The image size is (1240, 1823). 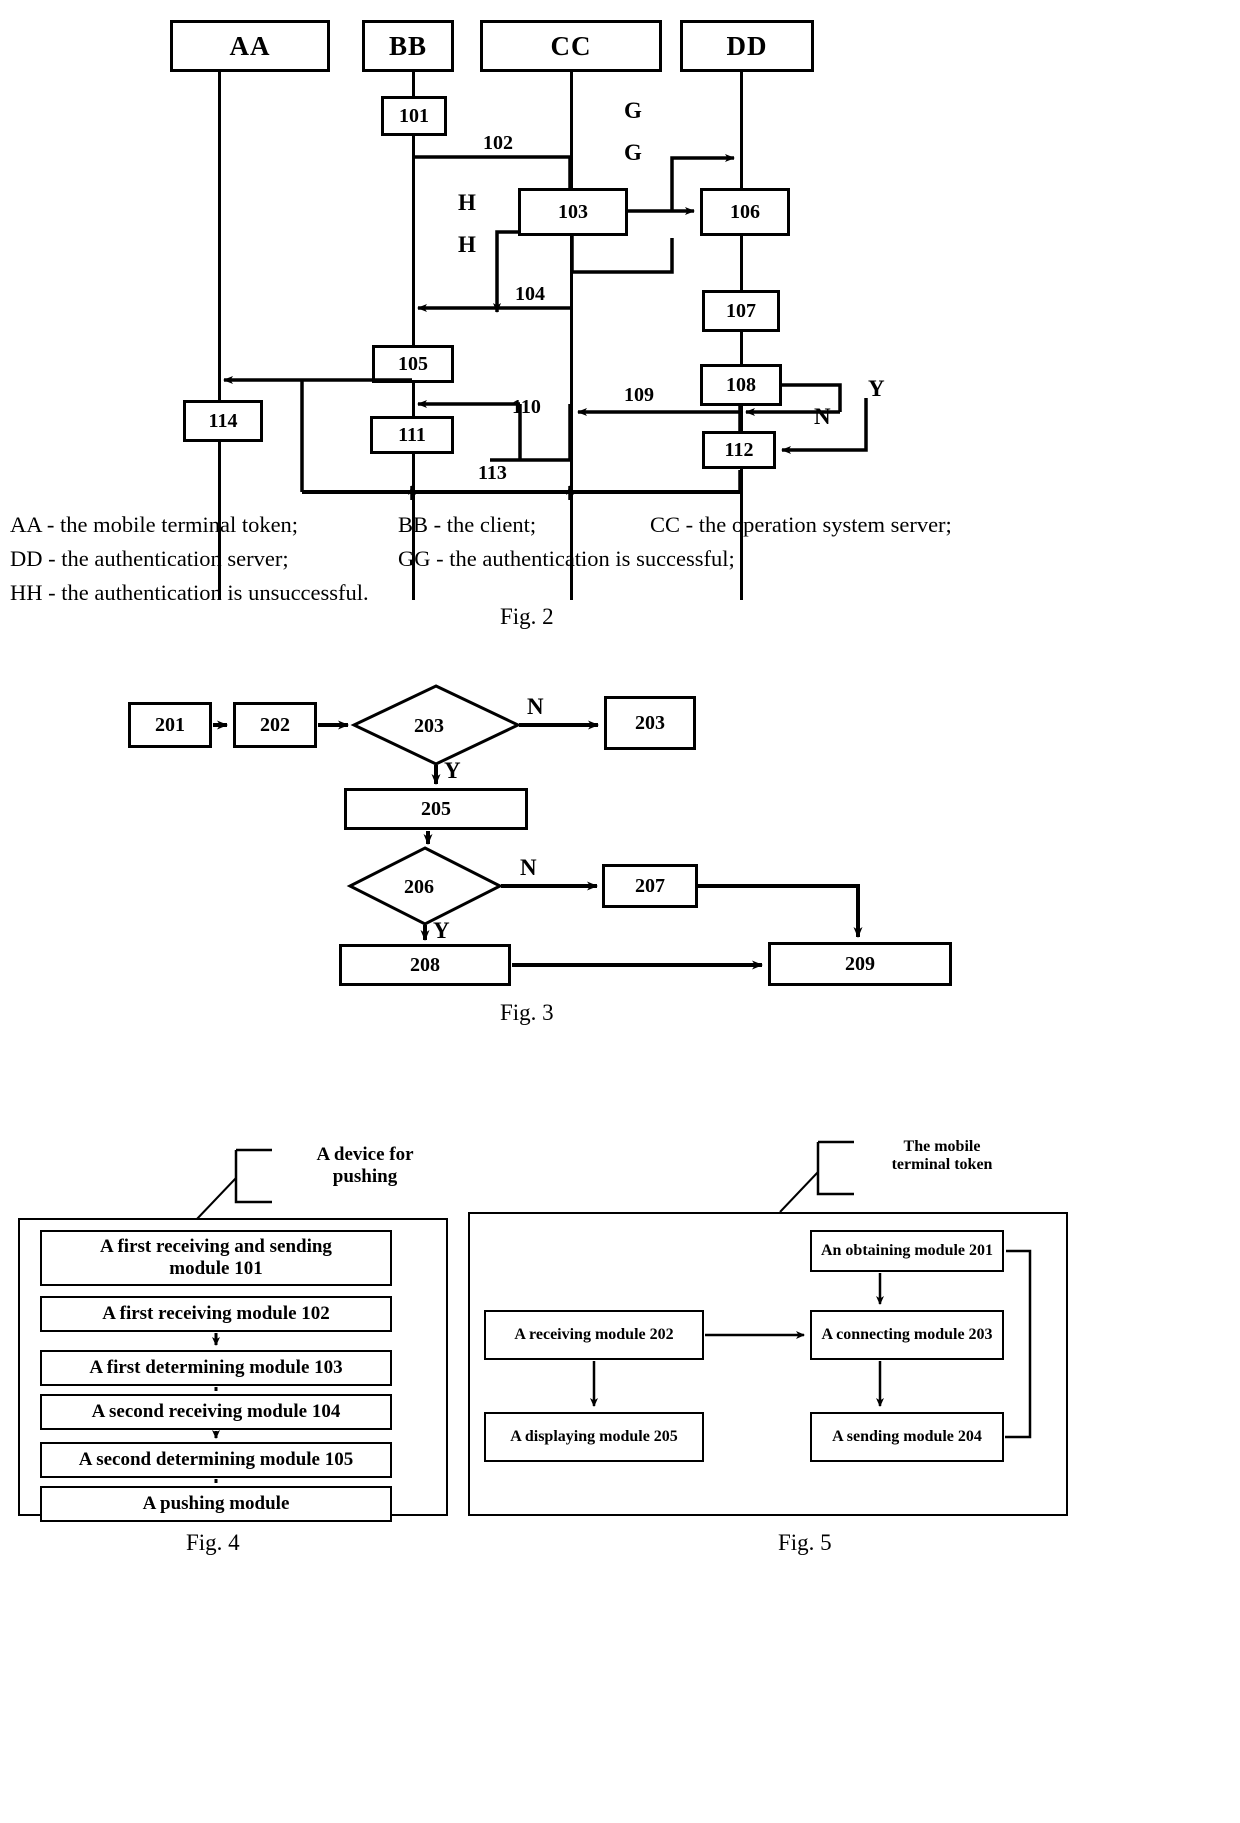 What do you see at coordinates (527, 616) in the screenshot?
I see `figure-2-caption: Fig. 2` at bounding box center [527, 616].